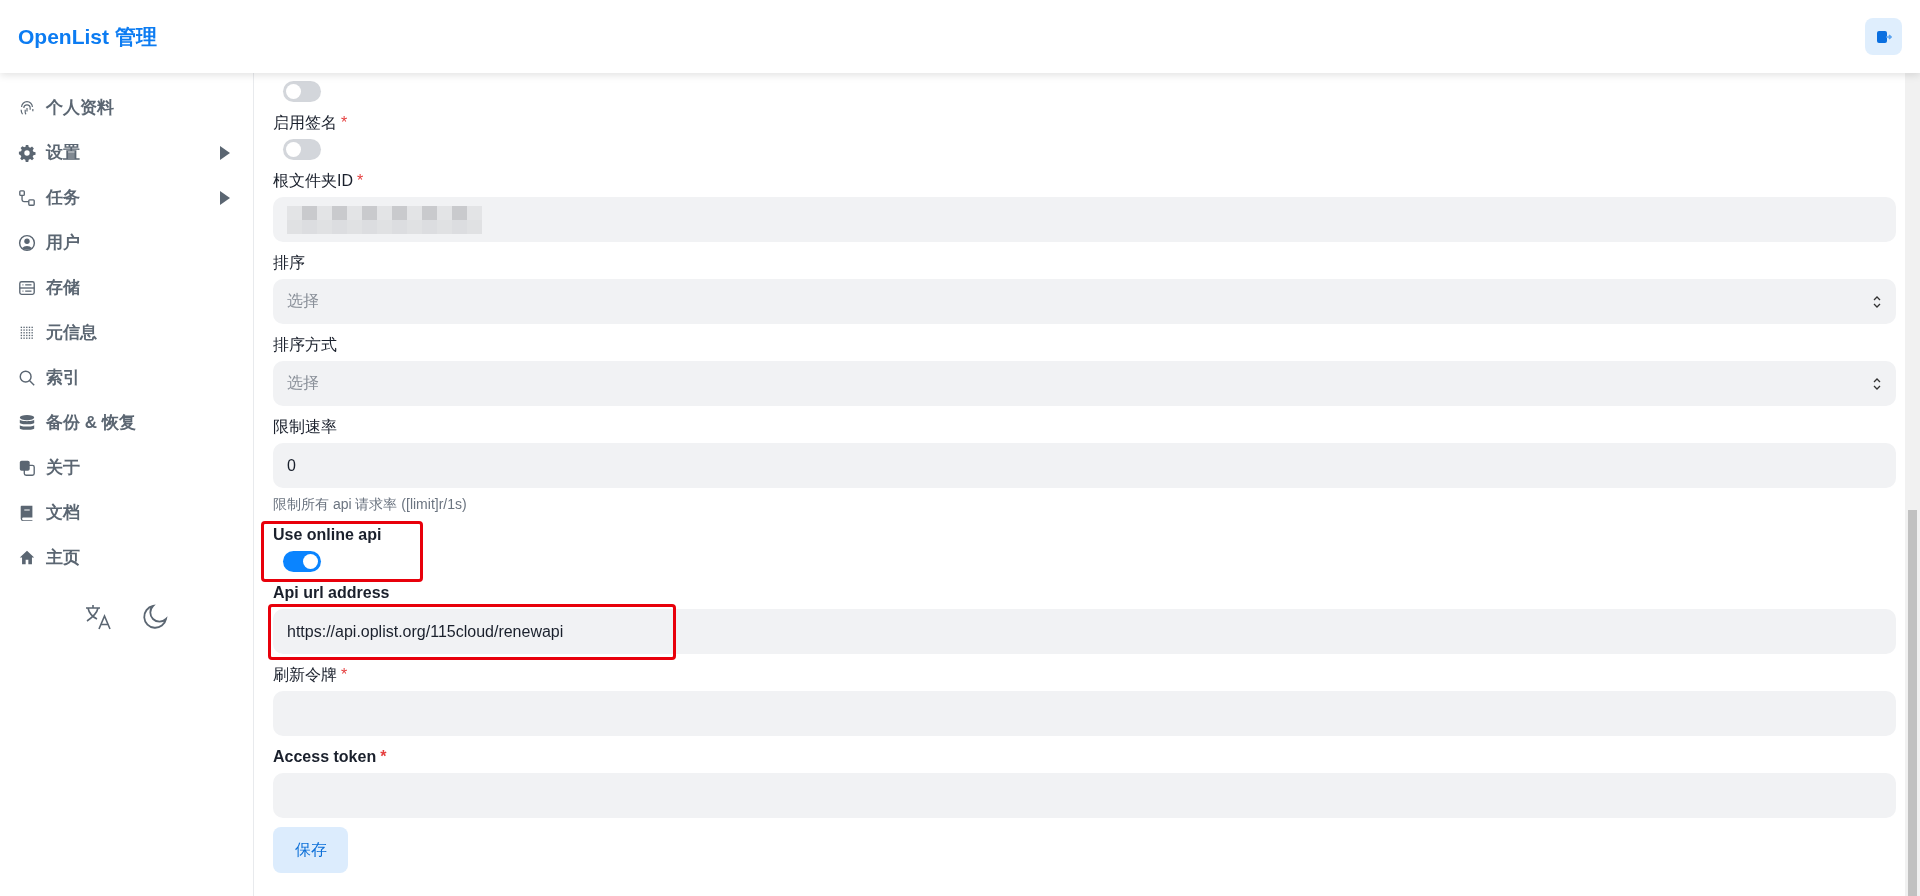 The image size is (1920, 896). What do you see at coordinates (126, 287) in the screenshot?
I see `sidebar-item: 存储` at bounding box center [126, 287].